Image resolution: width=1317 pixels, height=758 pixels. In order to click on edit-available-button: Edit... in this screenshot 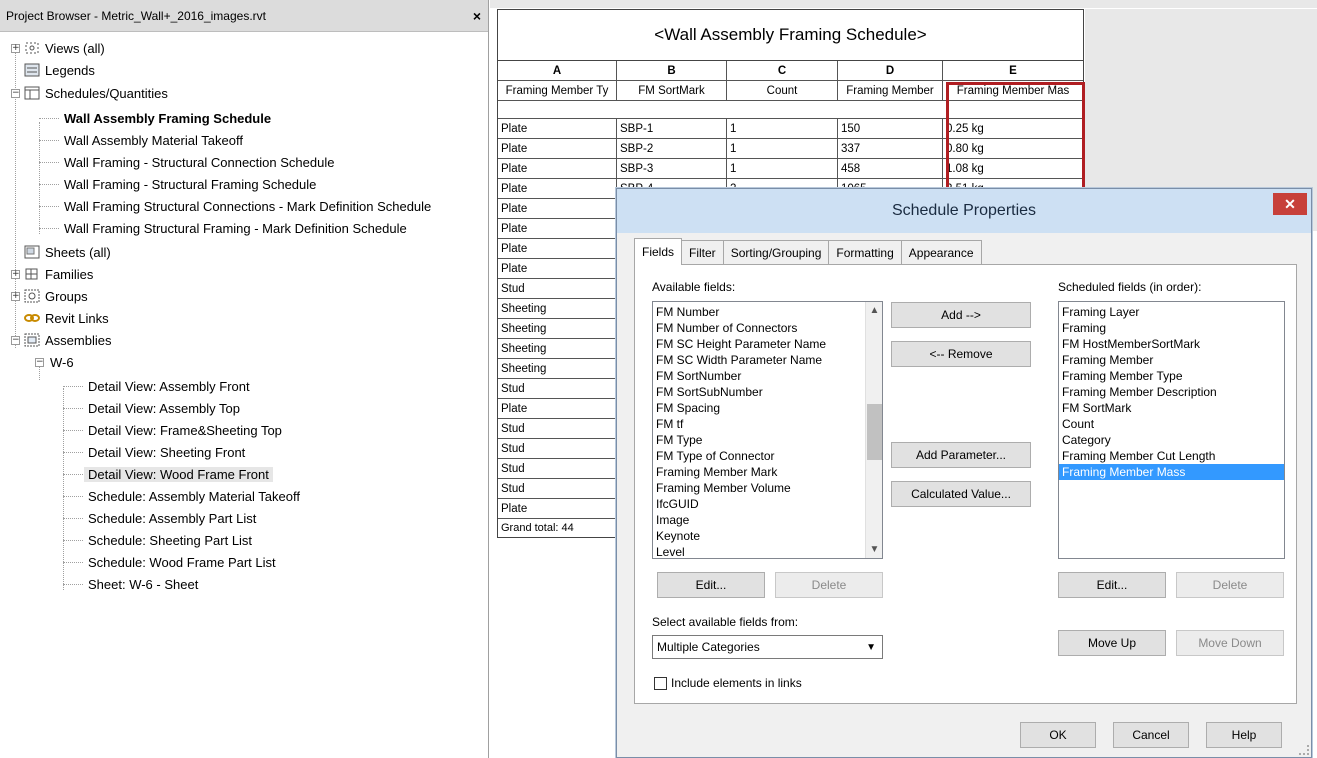, I will do `click(711, 585)`.